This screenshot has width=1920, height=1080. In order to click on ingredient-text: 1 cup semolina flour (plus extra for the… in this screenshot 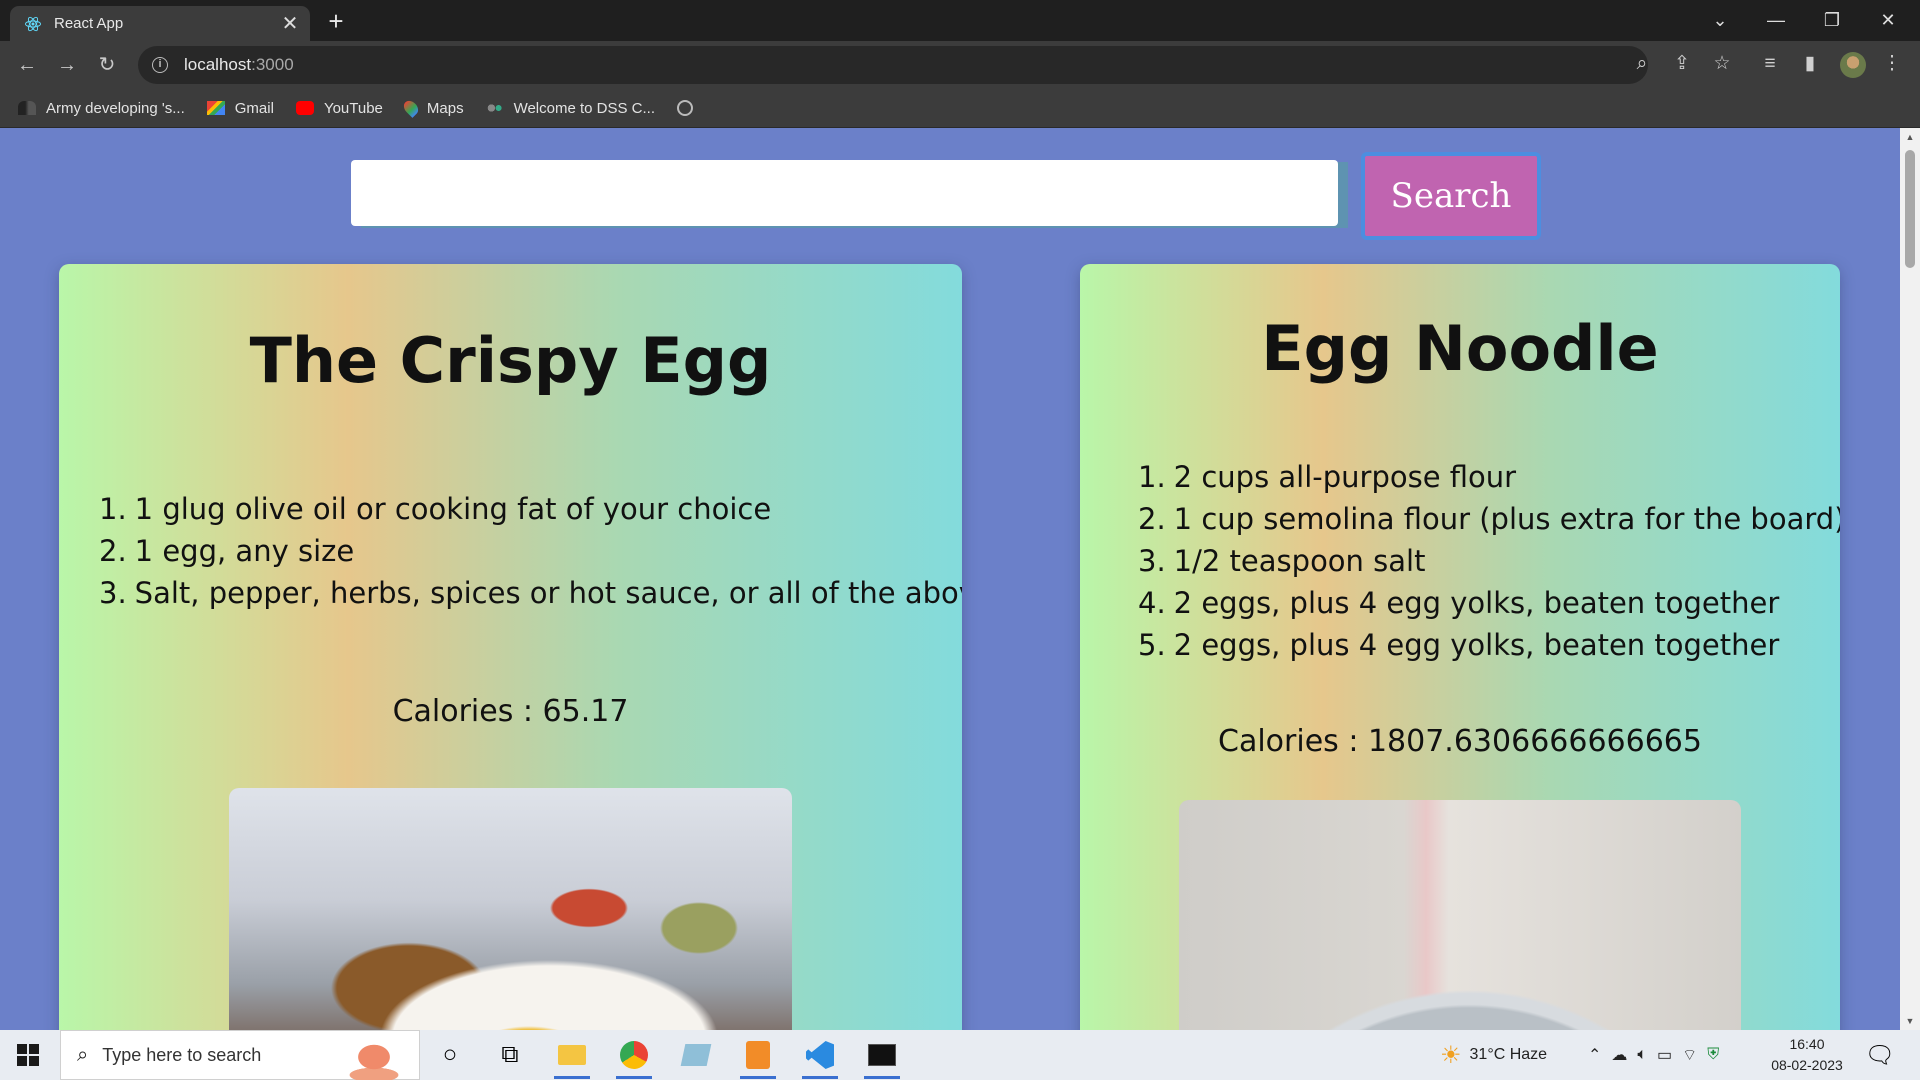, I will do `click(1506, 519)`.